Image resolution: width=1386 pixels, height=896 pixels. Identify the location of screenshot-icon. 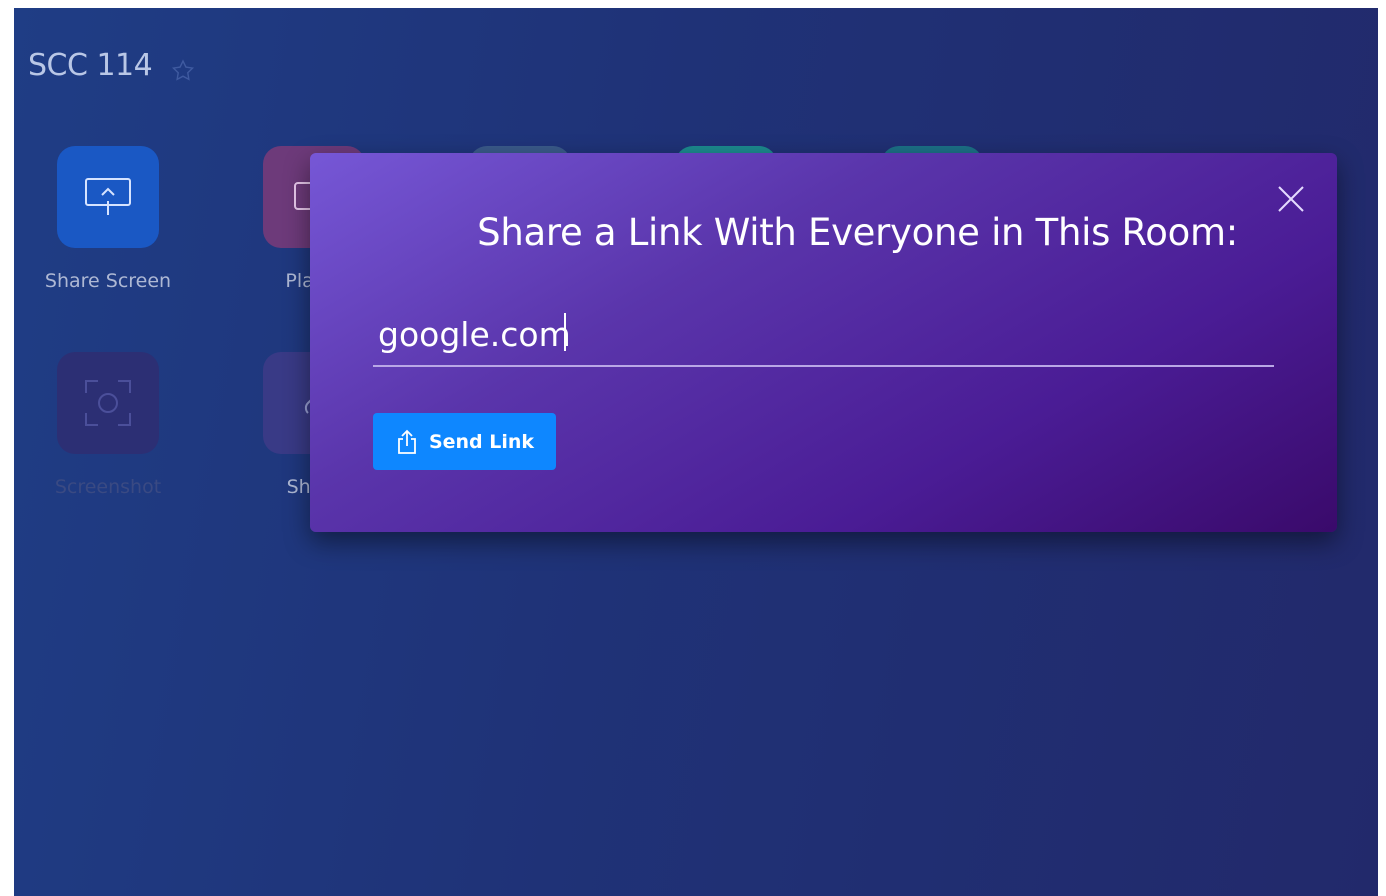
(108, 403).